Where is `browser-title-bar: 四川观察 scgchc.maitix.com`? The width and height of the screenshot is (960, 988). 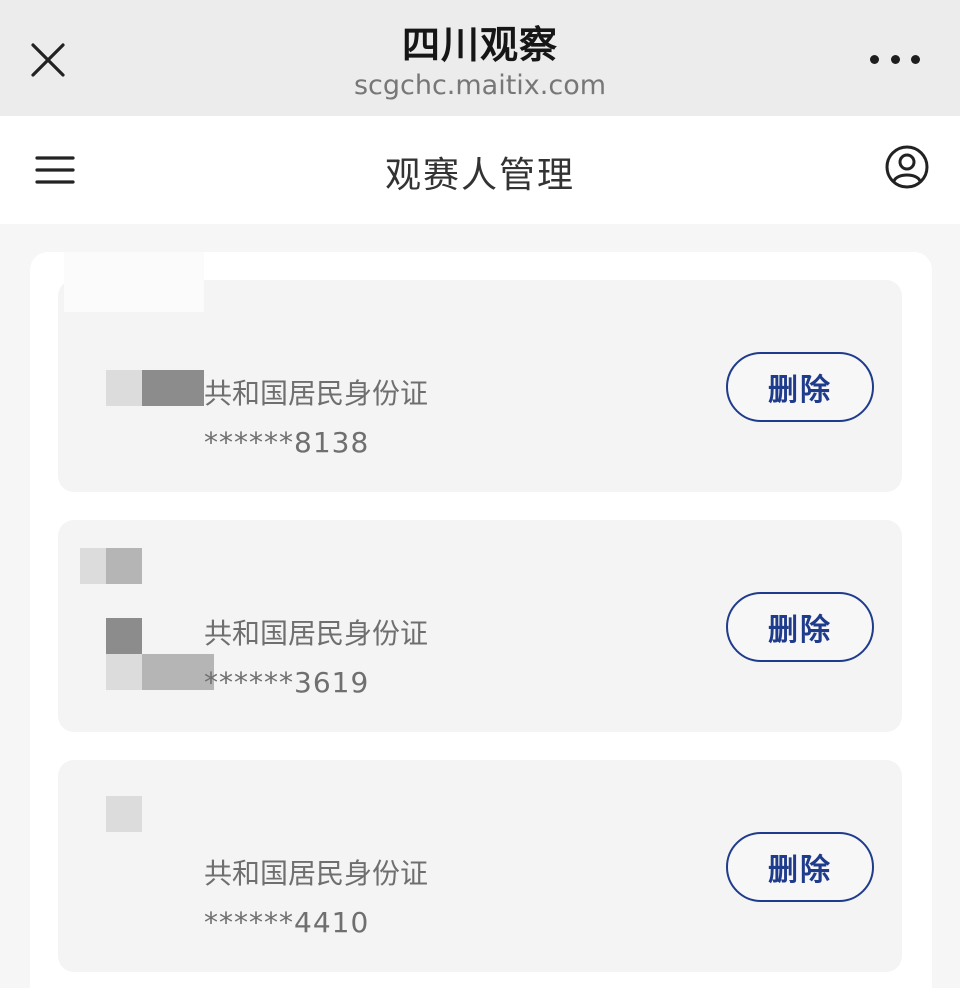 browser-title-bar: 四川观察 scgchc.maitix.com is located at coordinates (480, 58).